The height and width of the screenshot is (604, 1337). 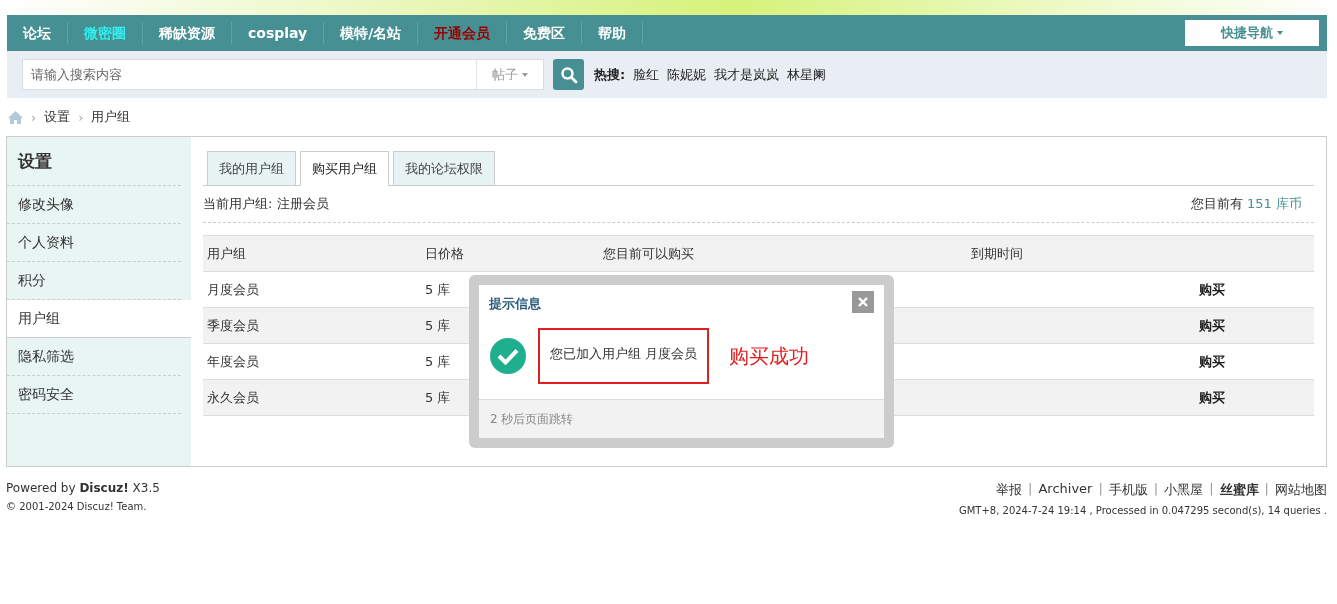 I want to click on balance-label: 您目前有, so click(x=1217, y=203).